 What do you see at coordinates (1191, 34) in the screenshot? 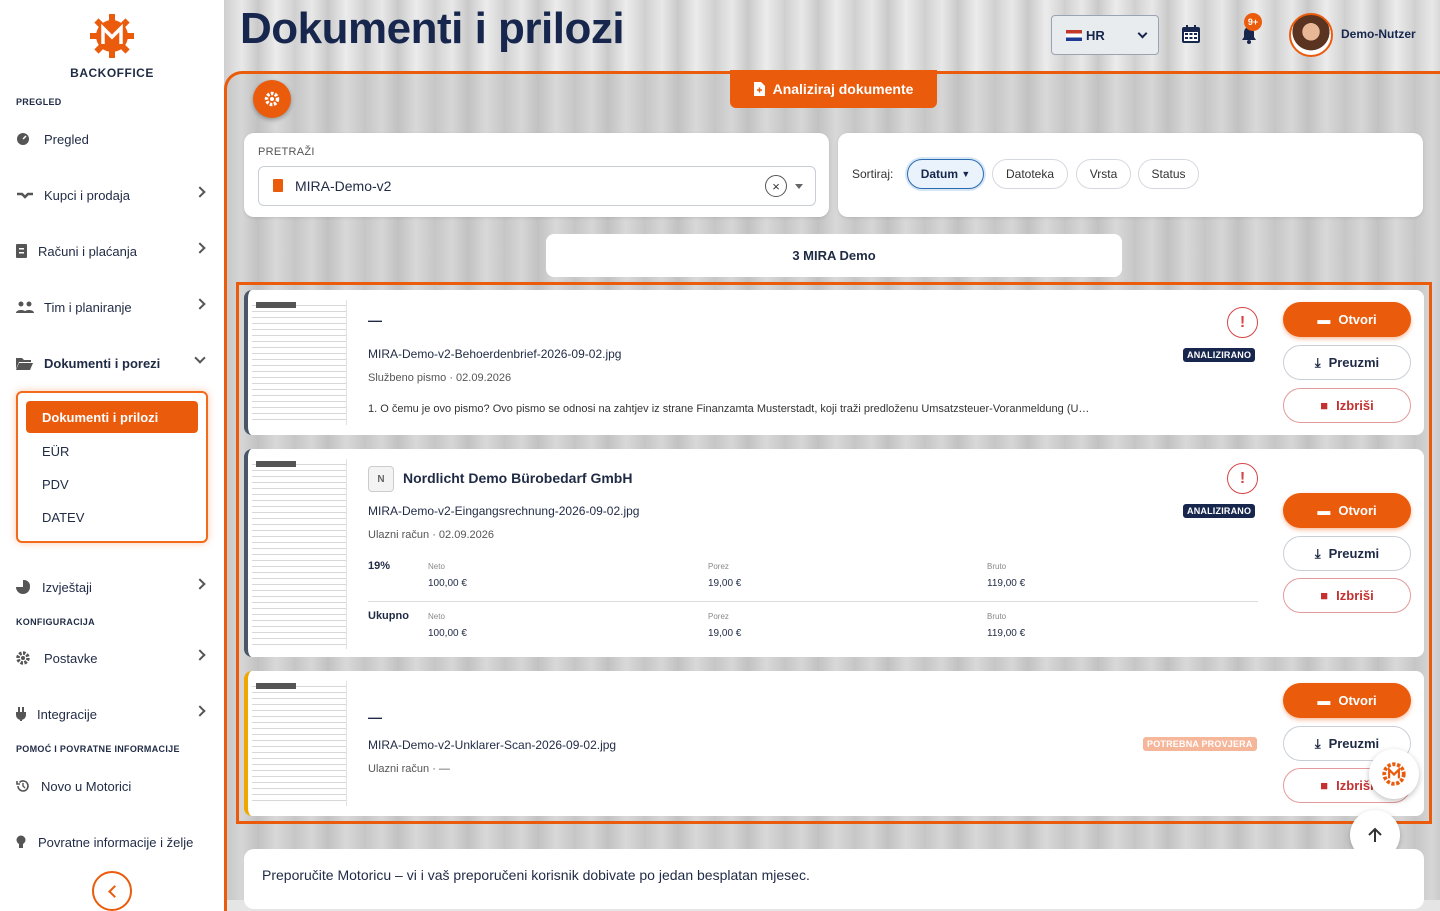
I see `calendar-icon` at bounding box center [1191, 34].